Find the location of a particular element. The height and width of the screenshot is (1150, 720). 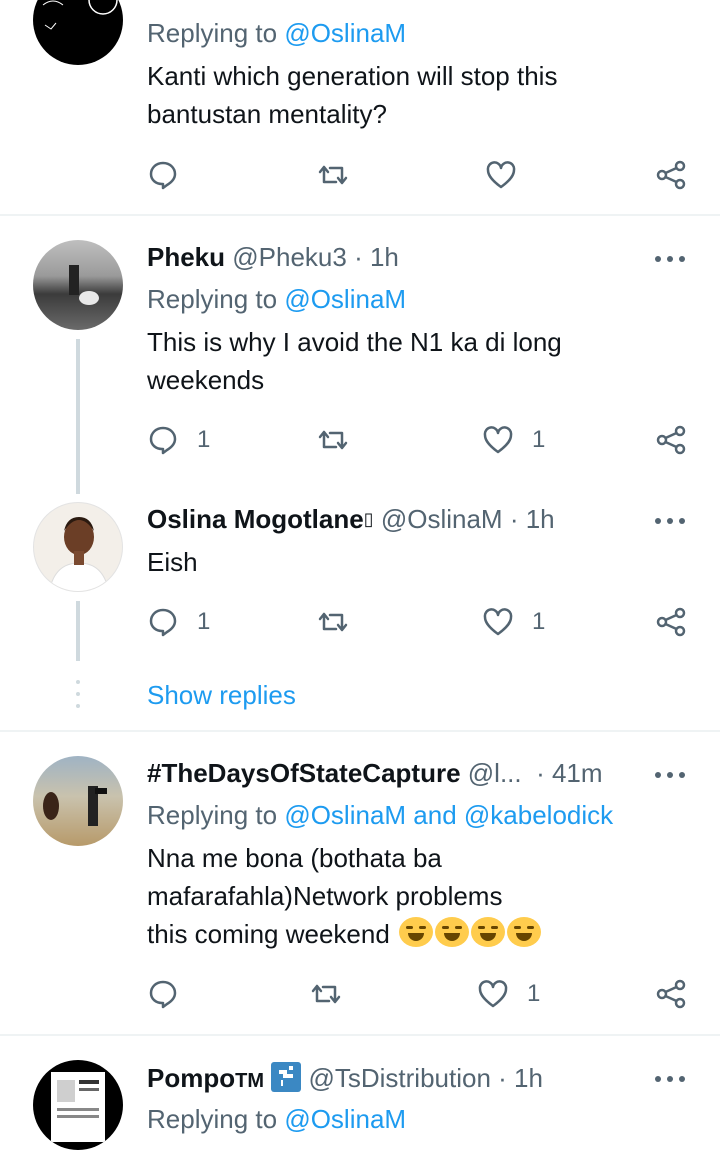

tweet-header: #TheDaysOfStateCapture @l... · 41m is located at coordinates (375, 773).